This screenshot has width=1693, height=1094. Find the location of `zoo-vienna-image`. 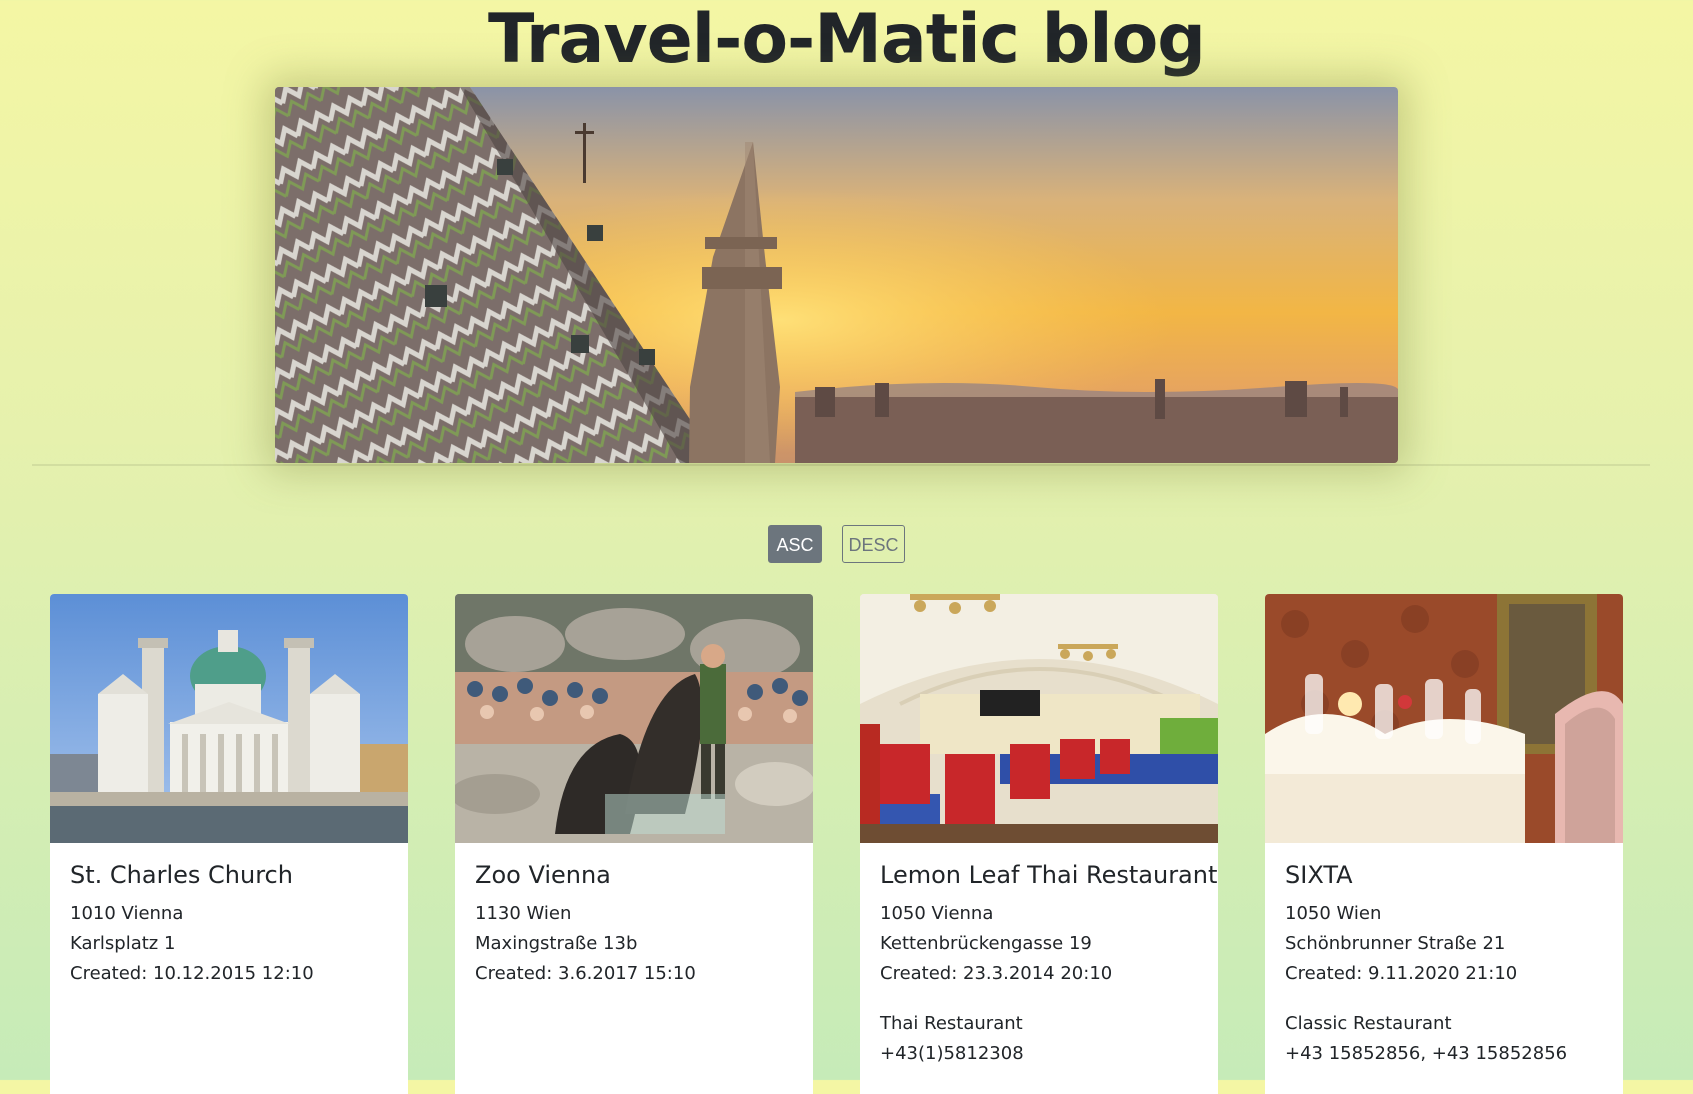

zoo-vienna-image is located at coordinates (634, 718).